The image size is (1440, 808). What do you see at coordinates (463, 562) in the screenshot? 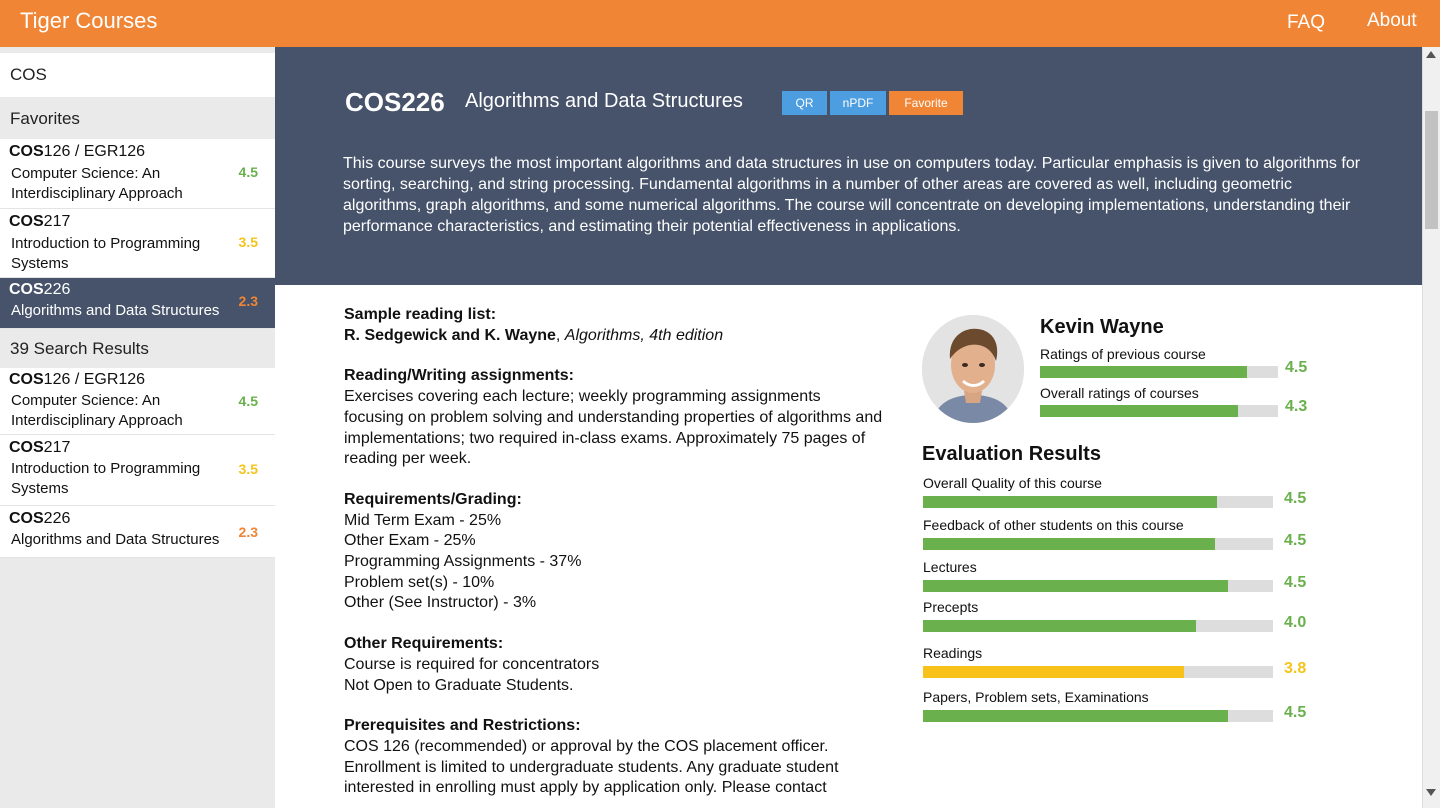
I see `grading-item: Programming Assignments - 37%` at bounding box center [463, 562].